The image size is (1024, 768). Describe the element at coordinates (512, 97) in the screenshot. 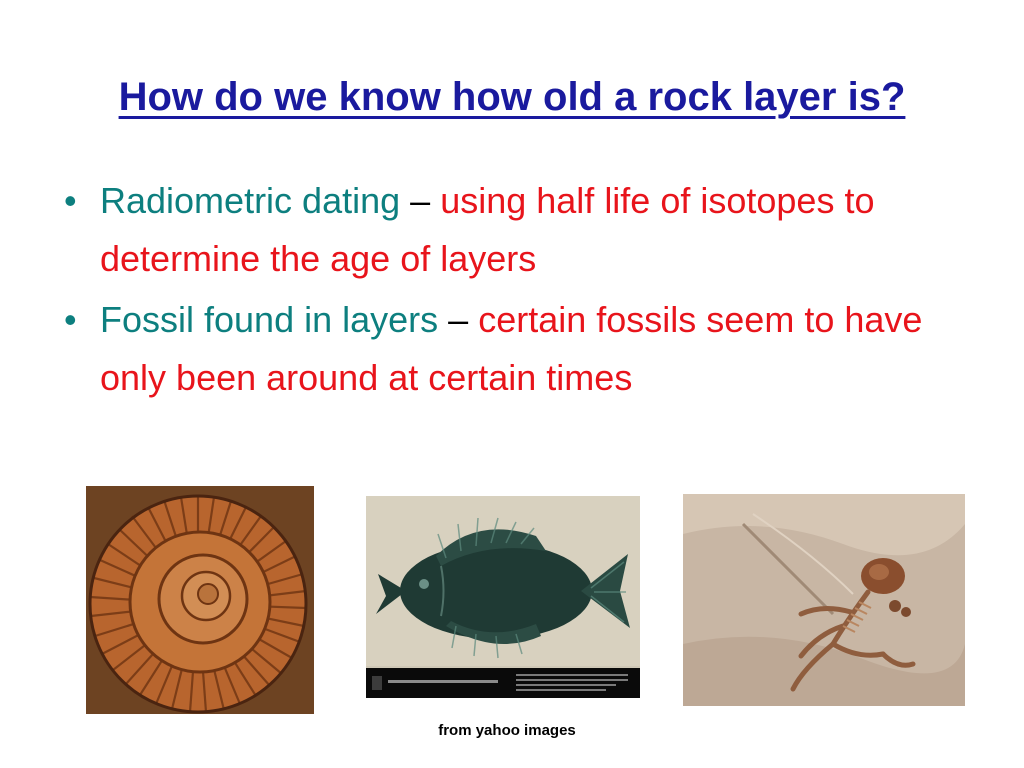

I see `slide-title: How do we know how old a rock layer is?` at that location.